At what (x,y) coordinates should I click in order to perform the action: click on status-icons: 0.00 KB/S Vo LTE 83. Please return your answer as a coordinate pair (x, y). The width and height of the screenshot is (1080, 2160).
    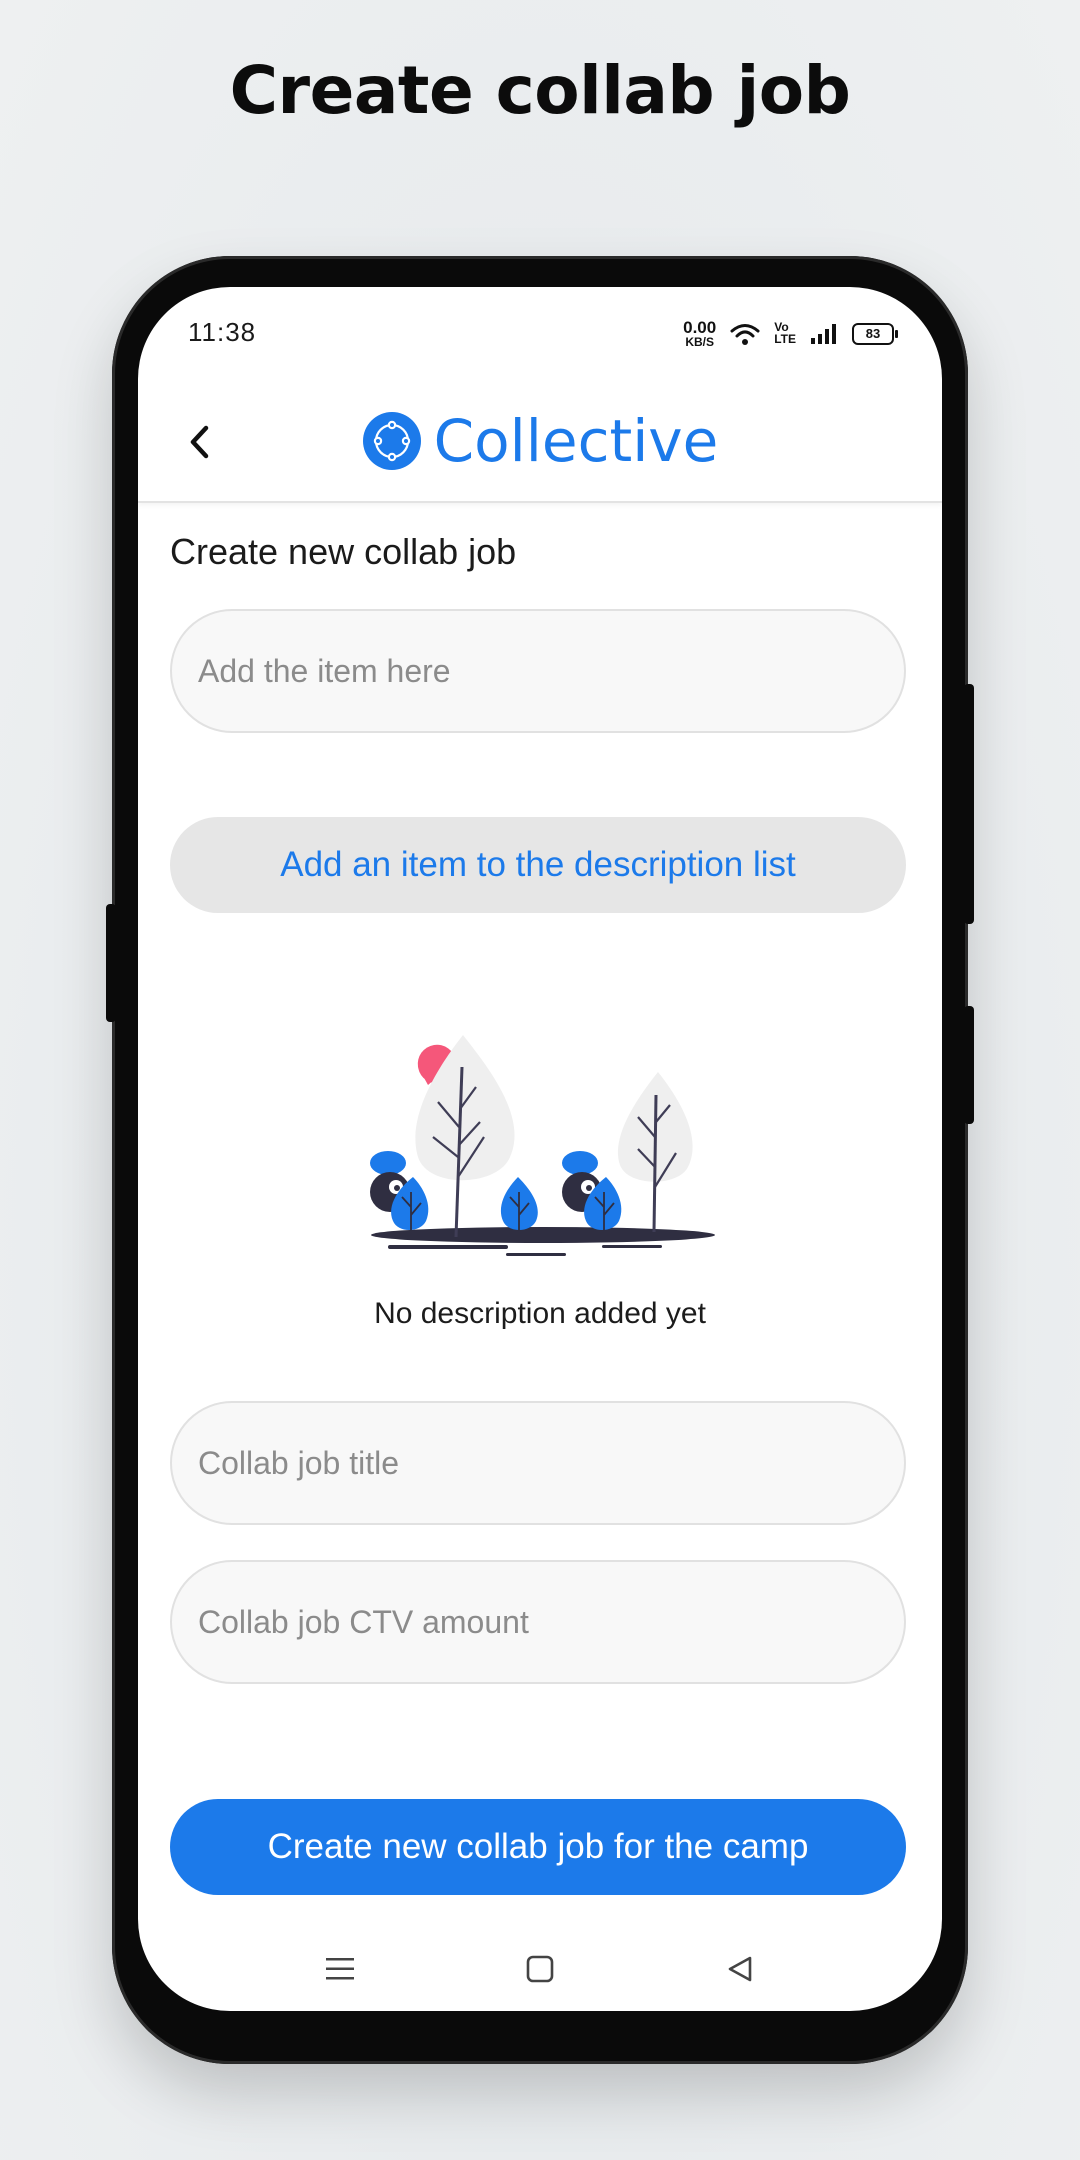
    Looking at the image, I should click on (790, 333).